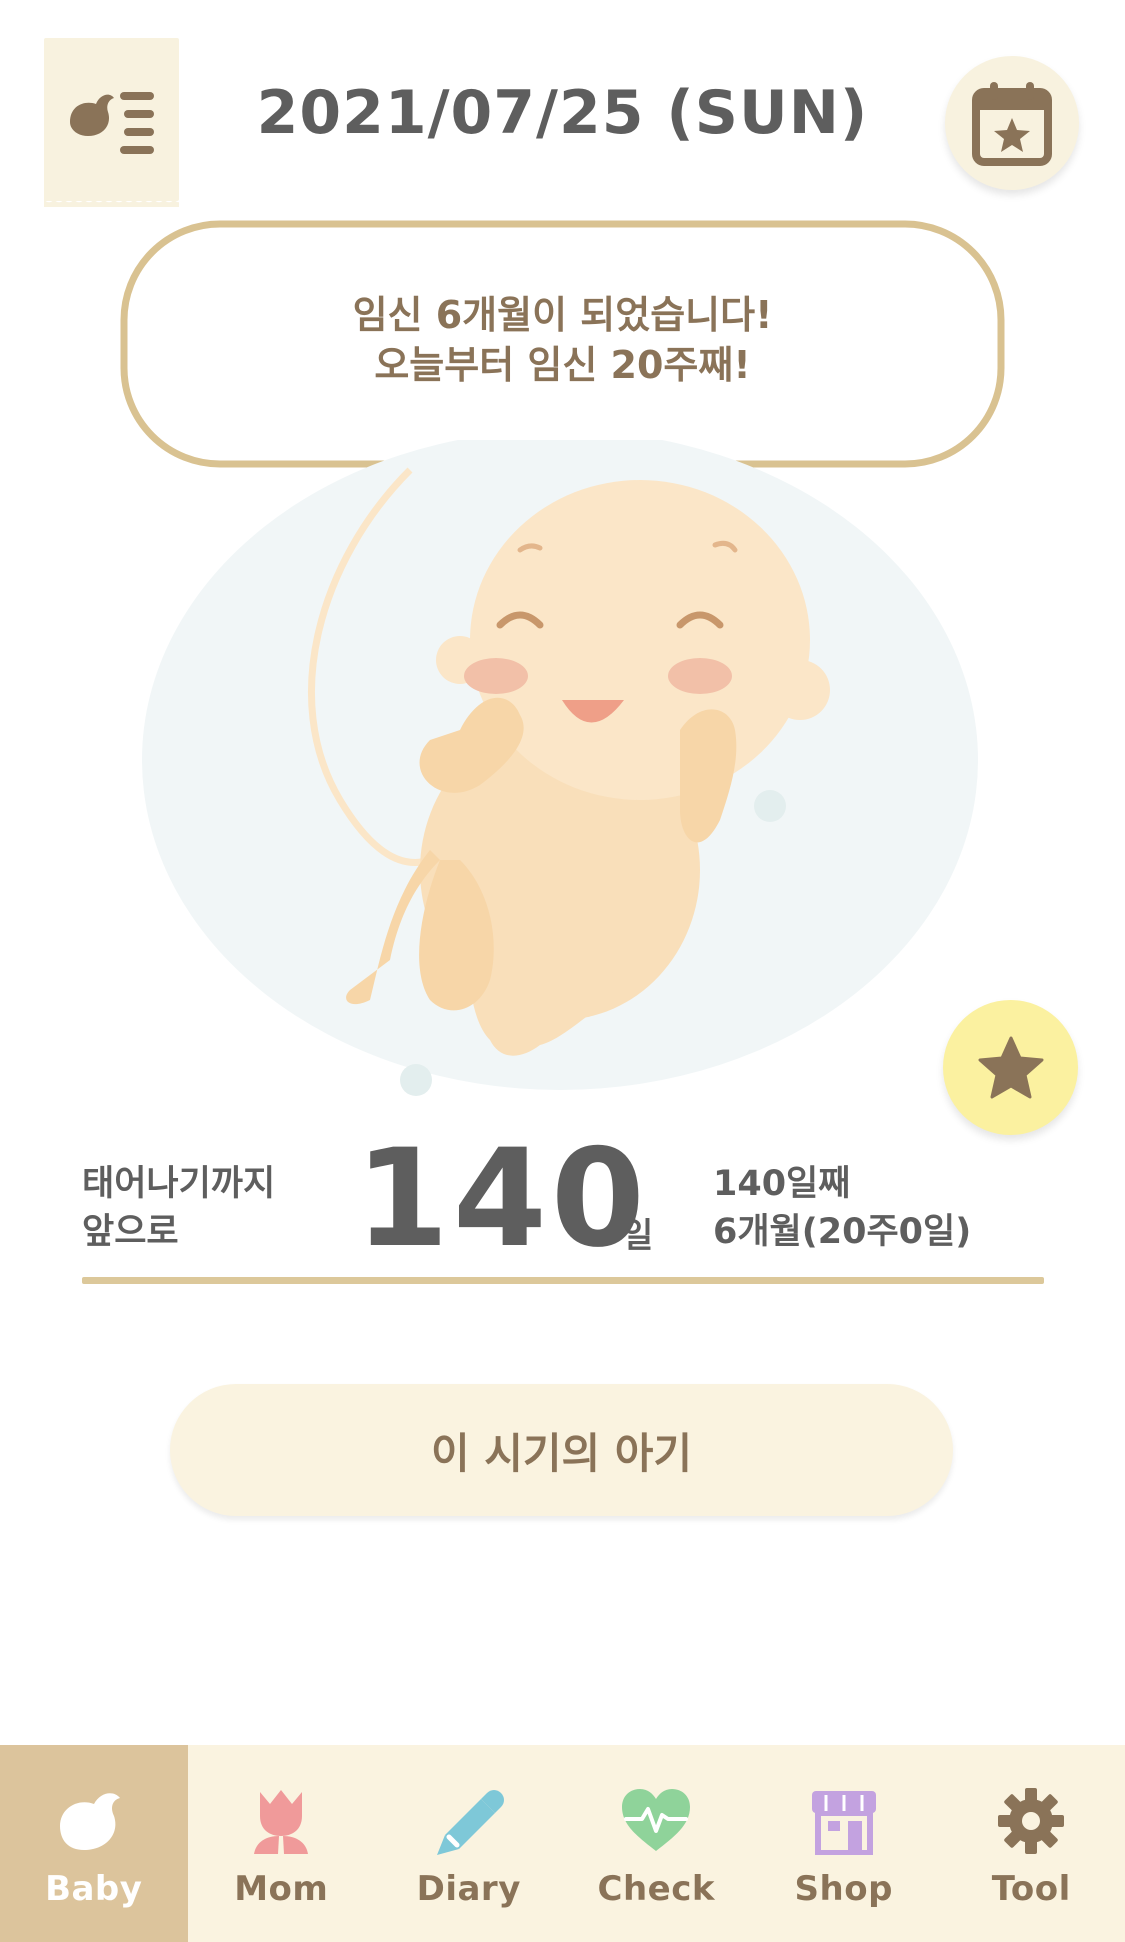 The height and width of the screenshot is (1942, 1125). I want to click on nav-item-check: Check, so click(657, 1843).